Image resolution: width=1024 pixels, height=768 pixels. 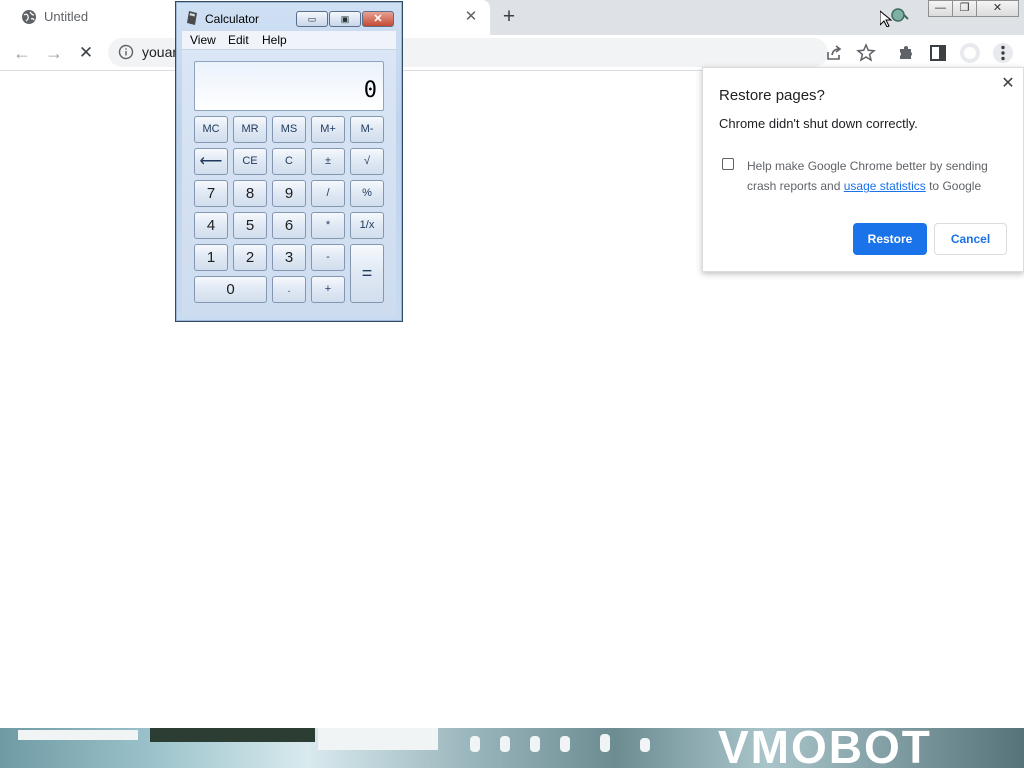 What do you see at coordinates (126, 52) in the screenshot?
I see `site-info-icon` at bounding box center [126, 52].